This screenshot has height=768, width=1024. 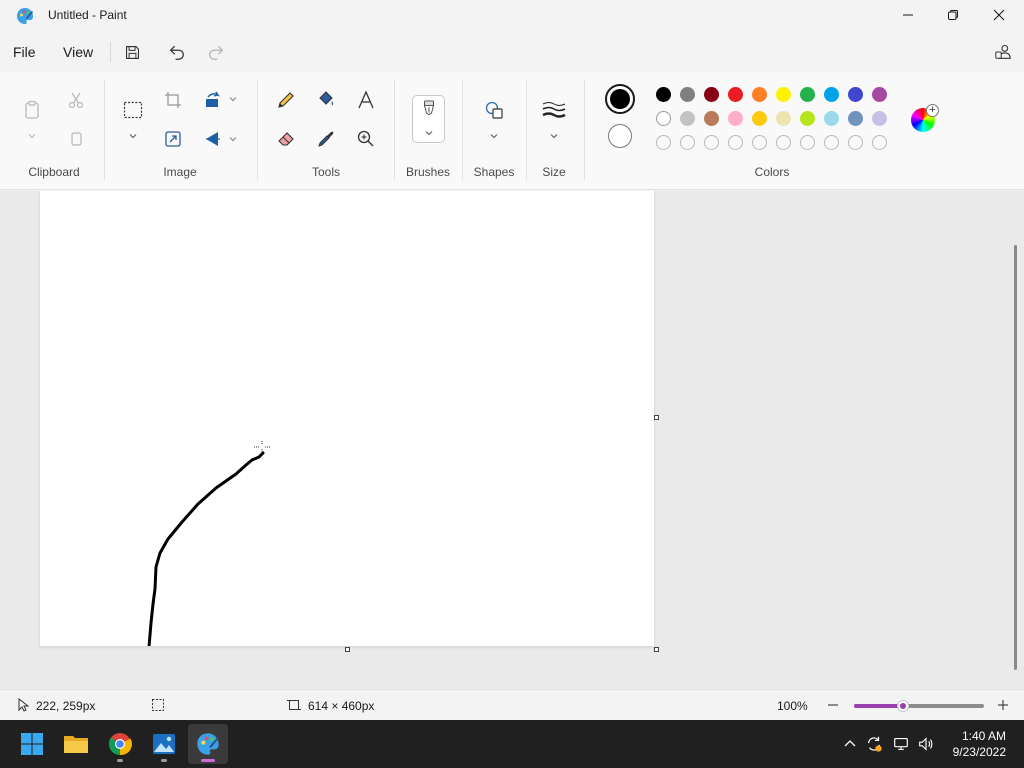 What do you see at coordinates (874, 744) in the screenshot?
I see `sync-tray-button` at bounding box center [874, 744].